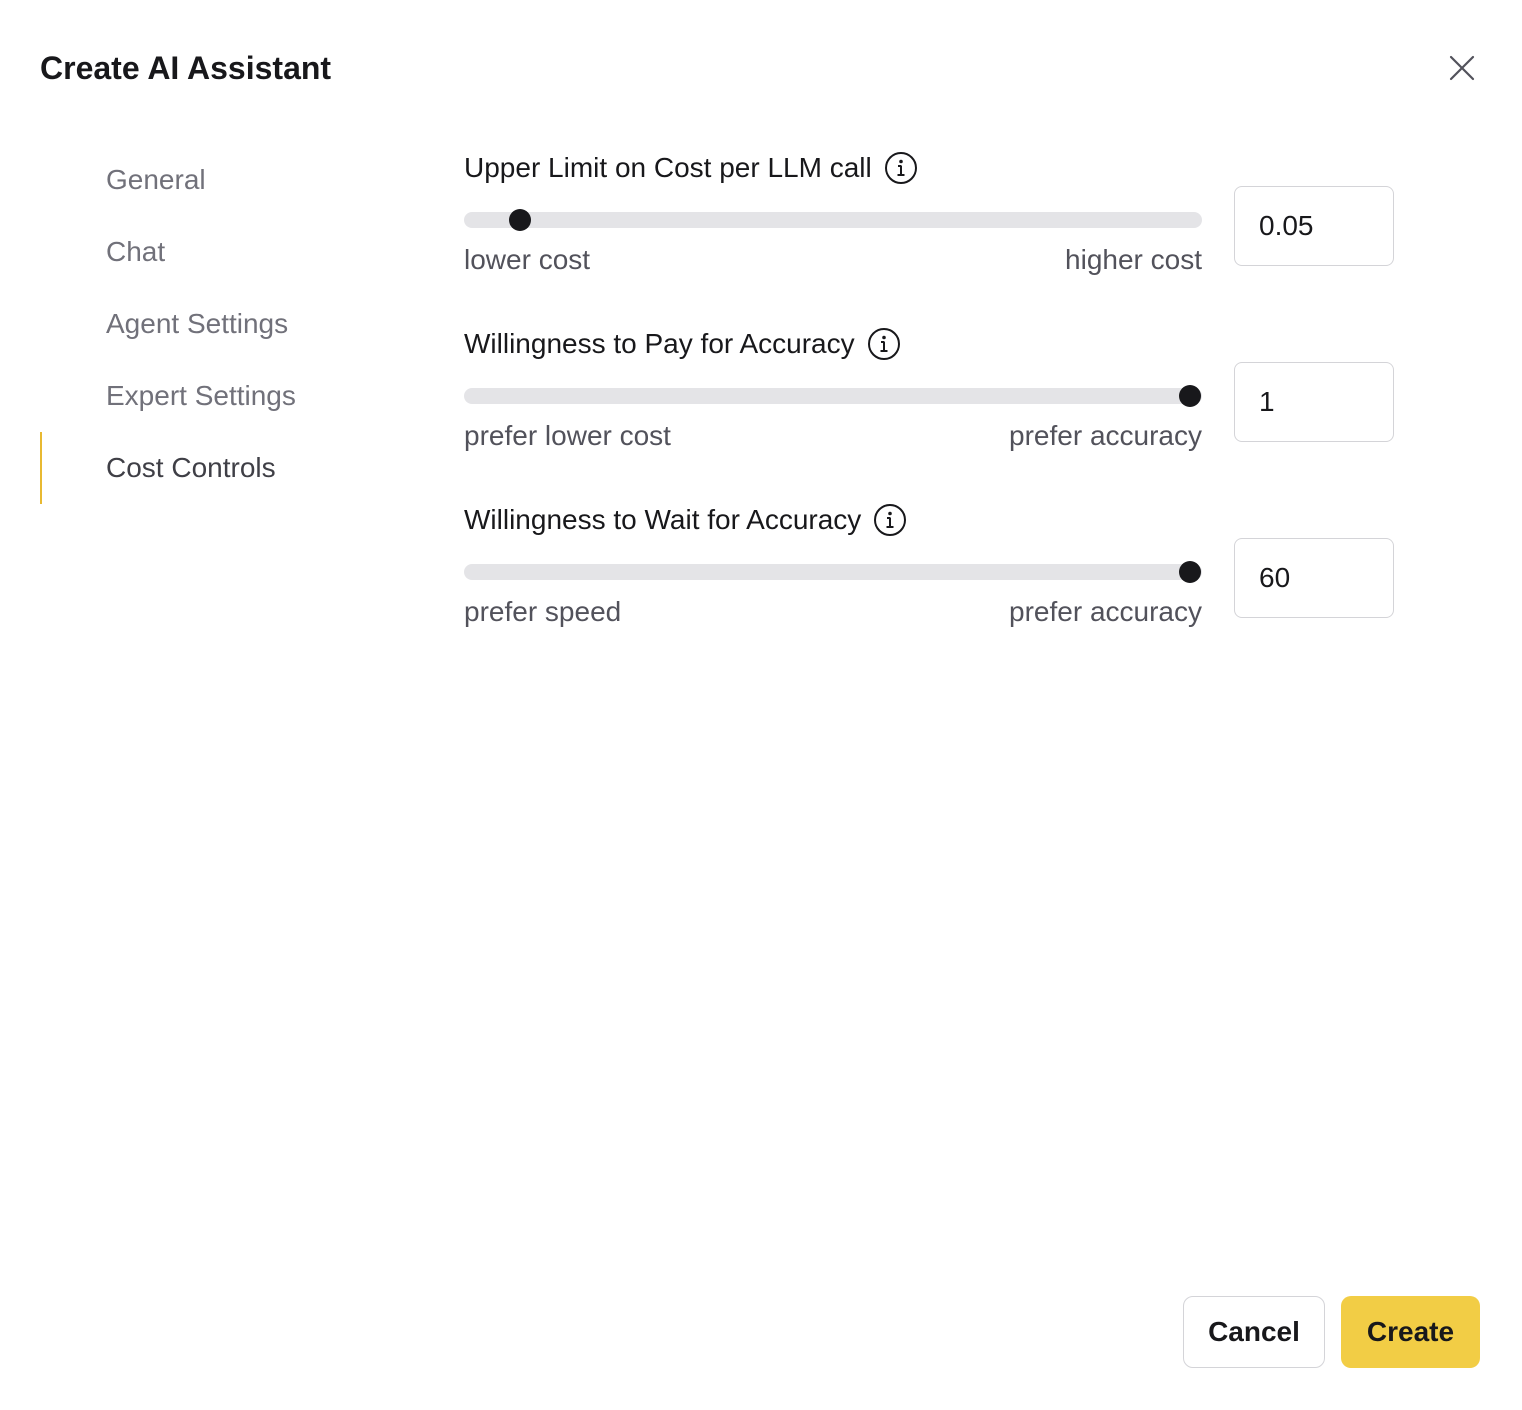 This screenshot has width=1522, height=1410. What do you see at coordinates (833, 396) in the screenshot?
I see `pay-for-accuracy-slider` at bounding box center [833, 396].